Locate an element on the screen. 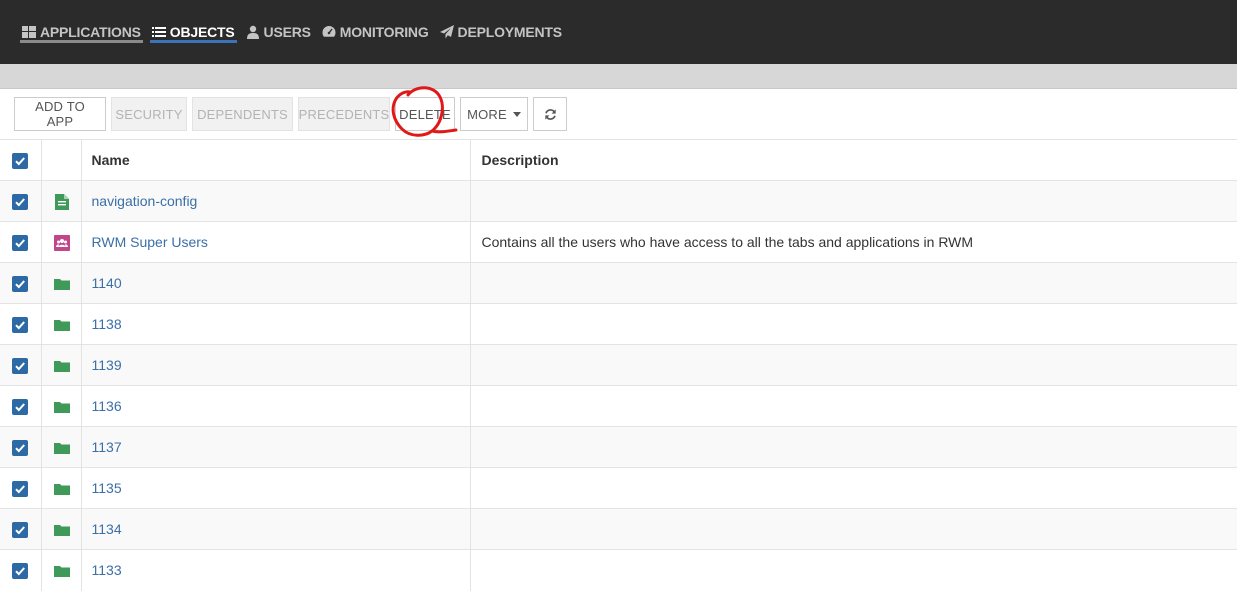 Image resolution: width=1237 pixels, height=591 pixels. nav-objects-label: OBJECTS is located at coordinates (202, 32).